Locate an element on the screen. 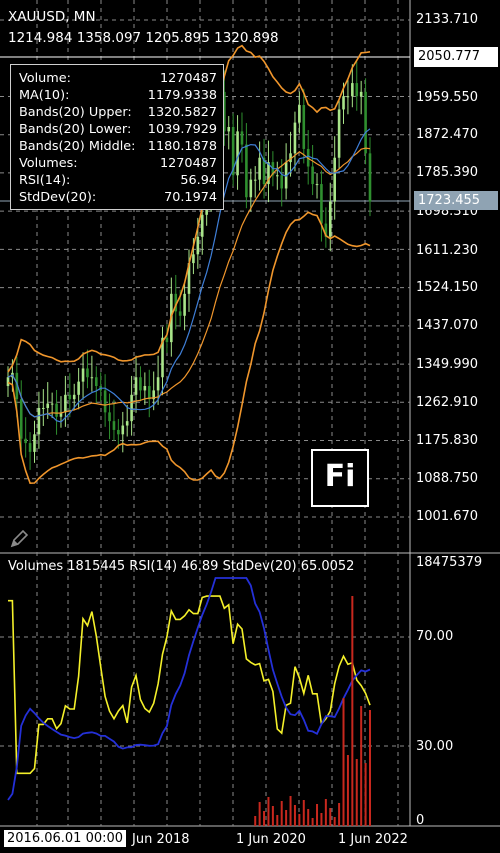  price-axis-label: 1611.230 is located at coordinates (447, 250).